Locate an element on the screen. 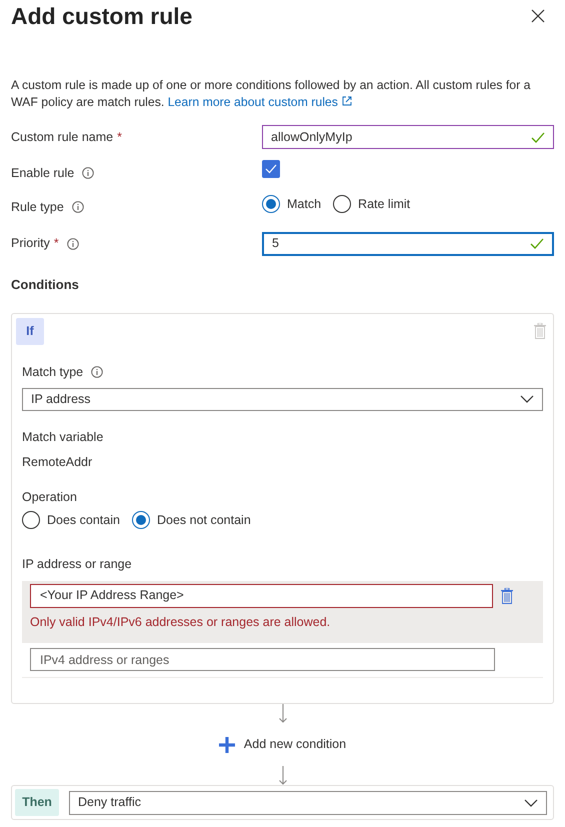  checkbox is located at coordinates (271, 169).